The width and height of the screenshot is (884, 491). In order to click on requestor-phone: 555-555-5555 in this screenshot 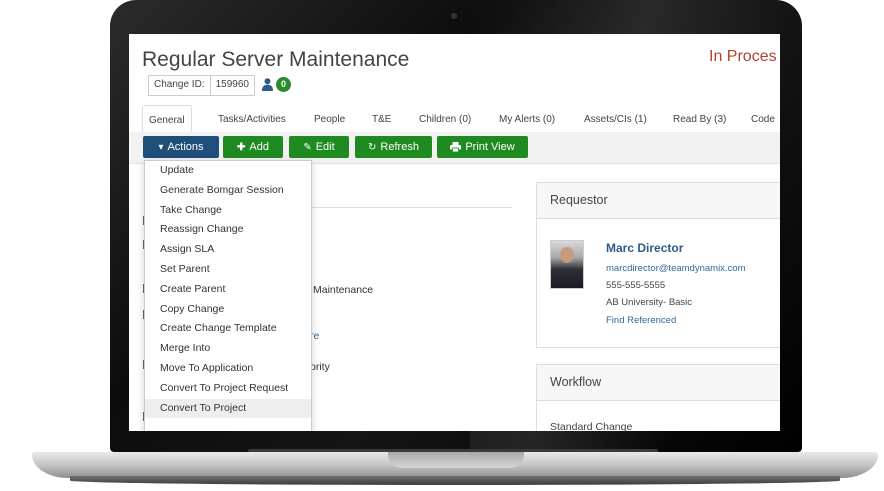, I will do `click(636, 285)`.